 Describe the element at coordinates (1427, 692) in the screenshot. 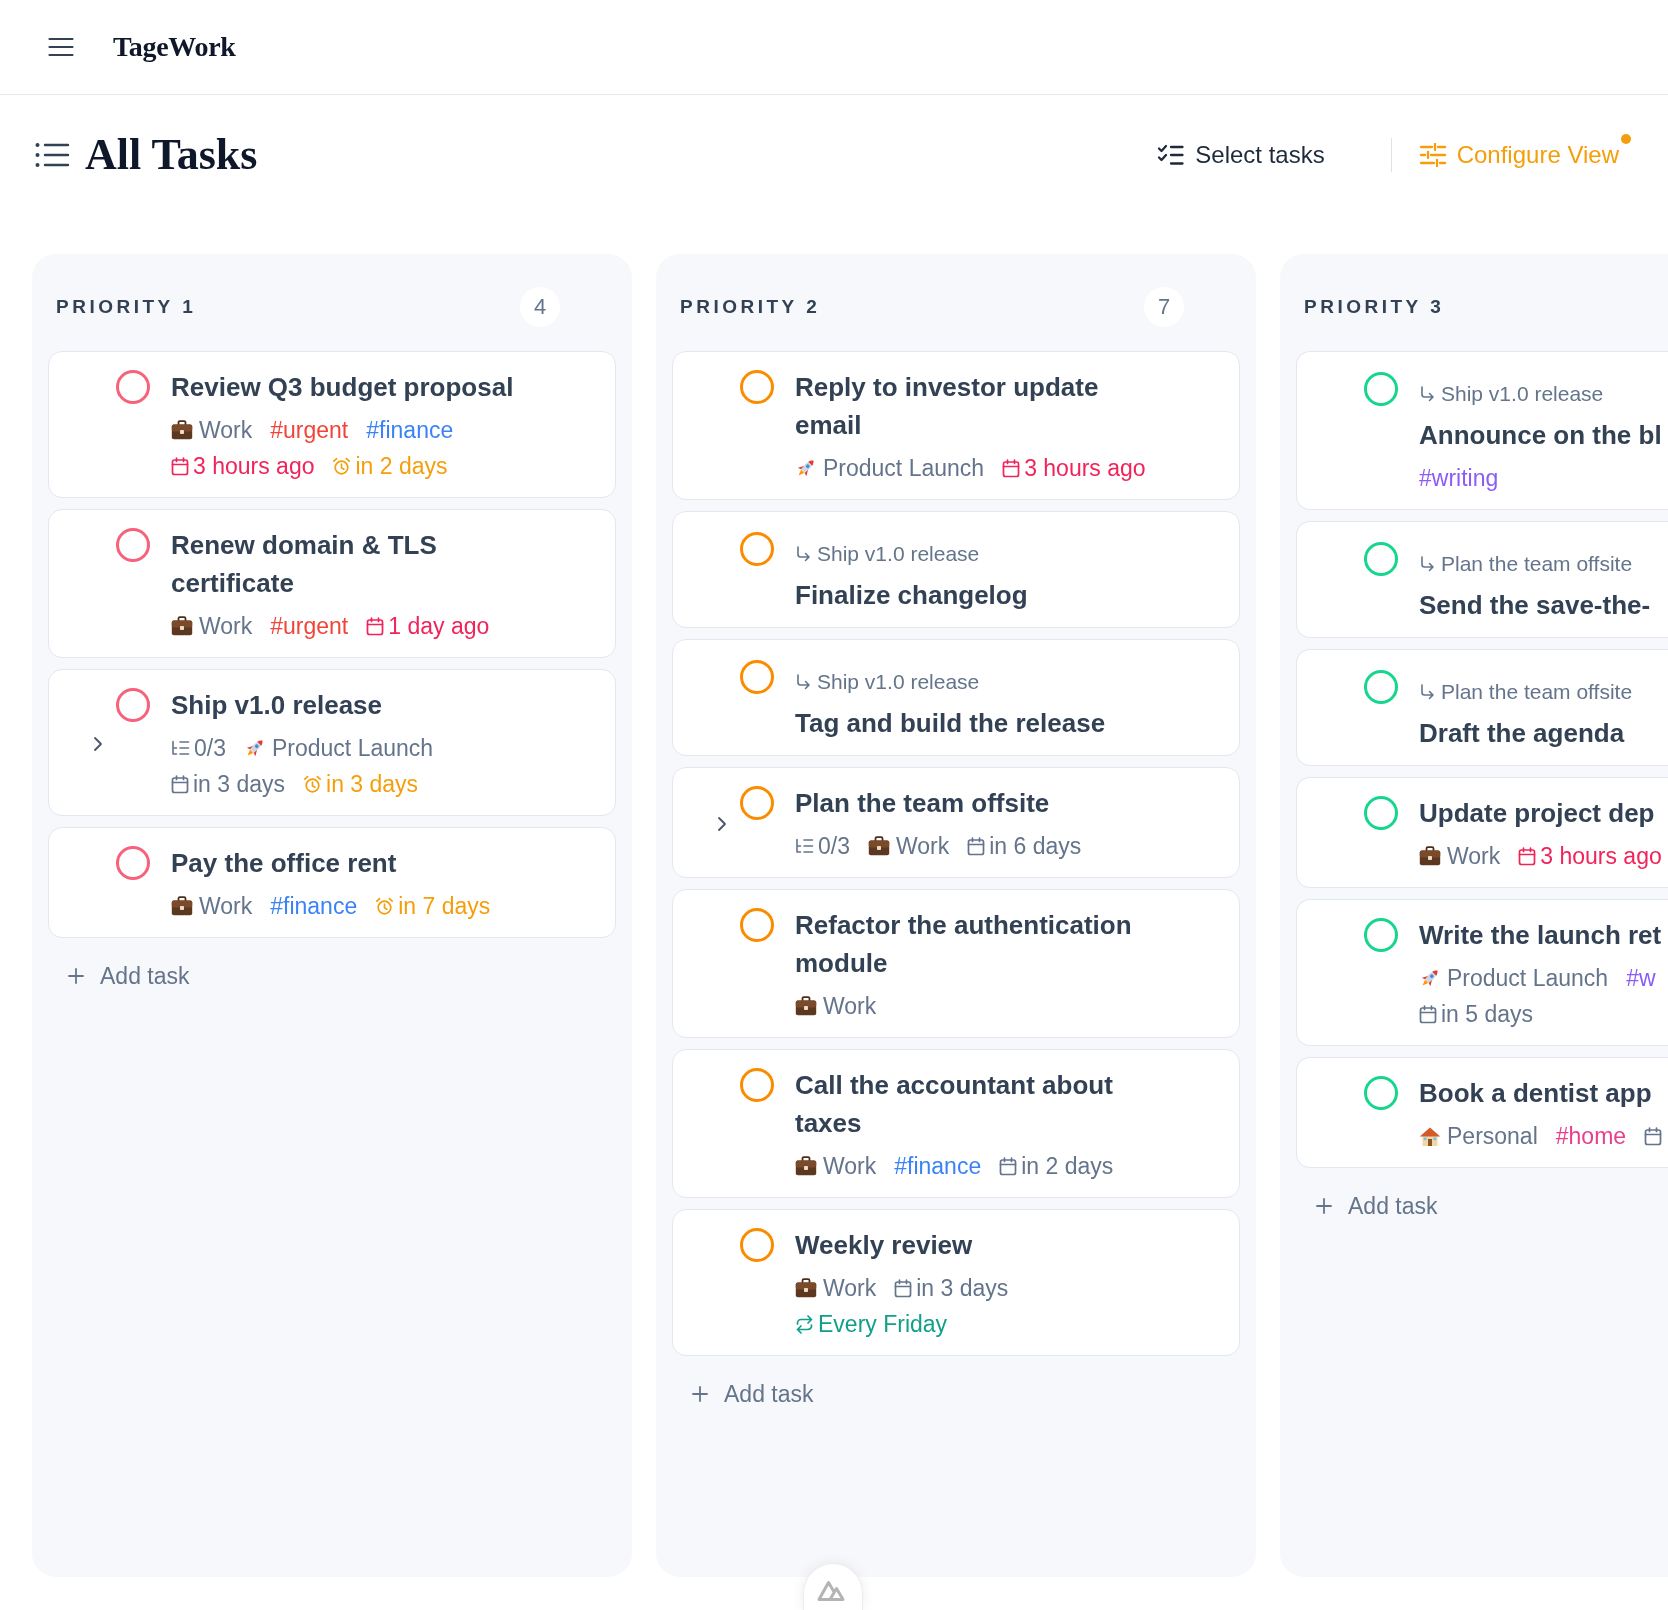

I see `subtask-arrow-icon` at that location.